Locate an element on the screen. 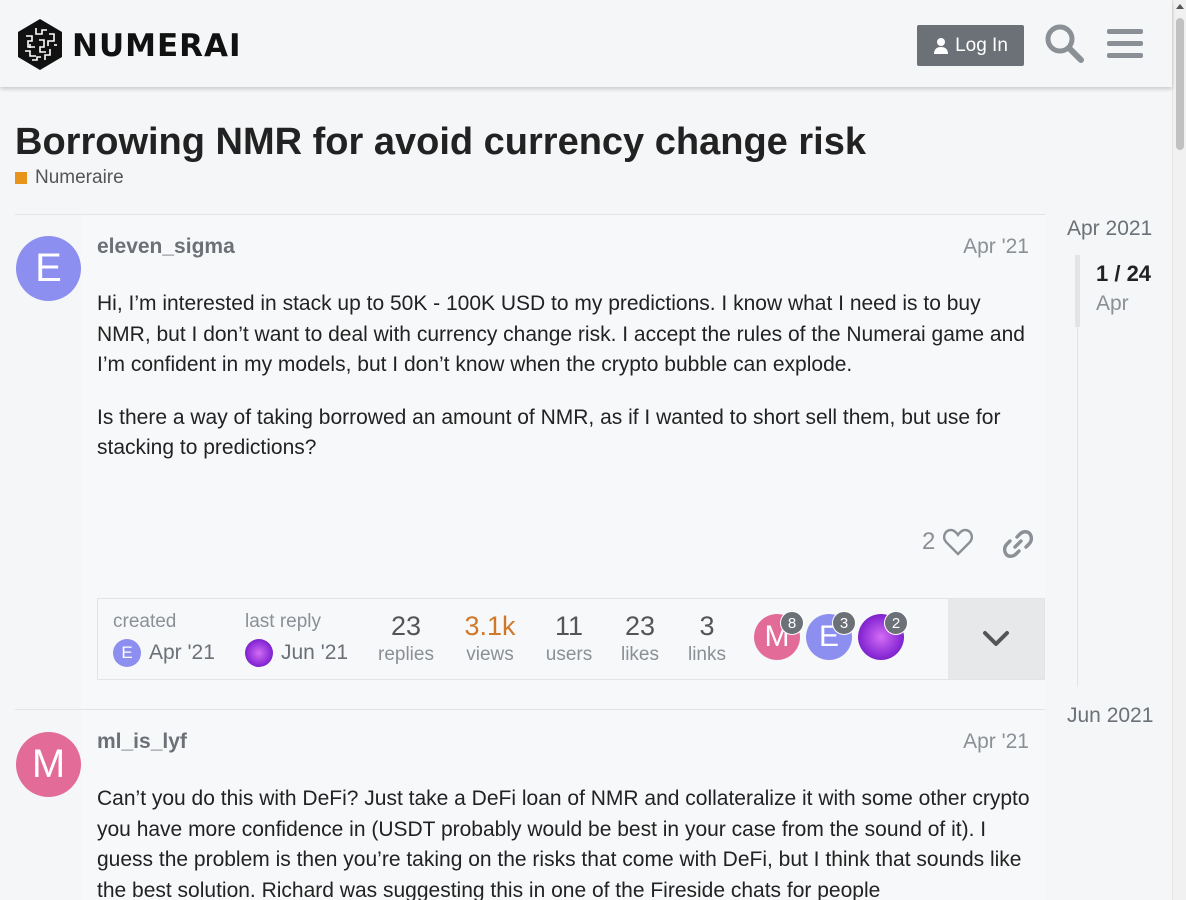  user-icon is located at coordinates (941, 45).